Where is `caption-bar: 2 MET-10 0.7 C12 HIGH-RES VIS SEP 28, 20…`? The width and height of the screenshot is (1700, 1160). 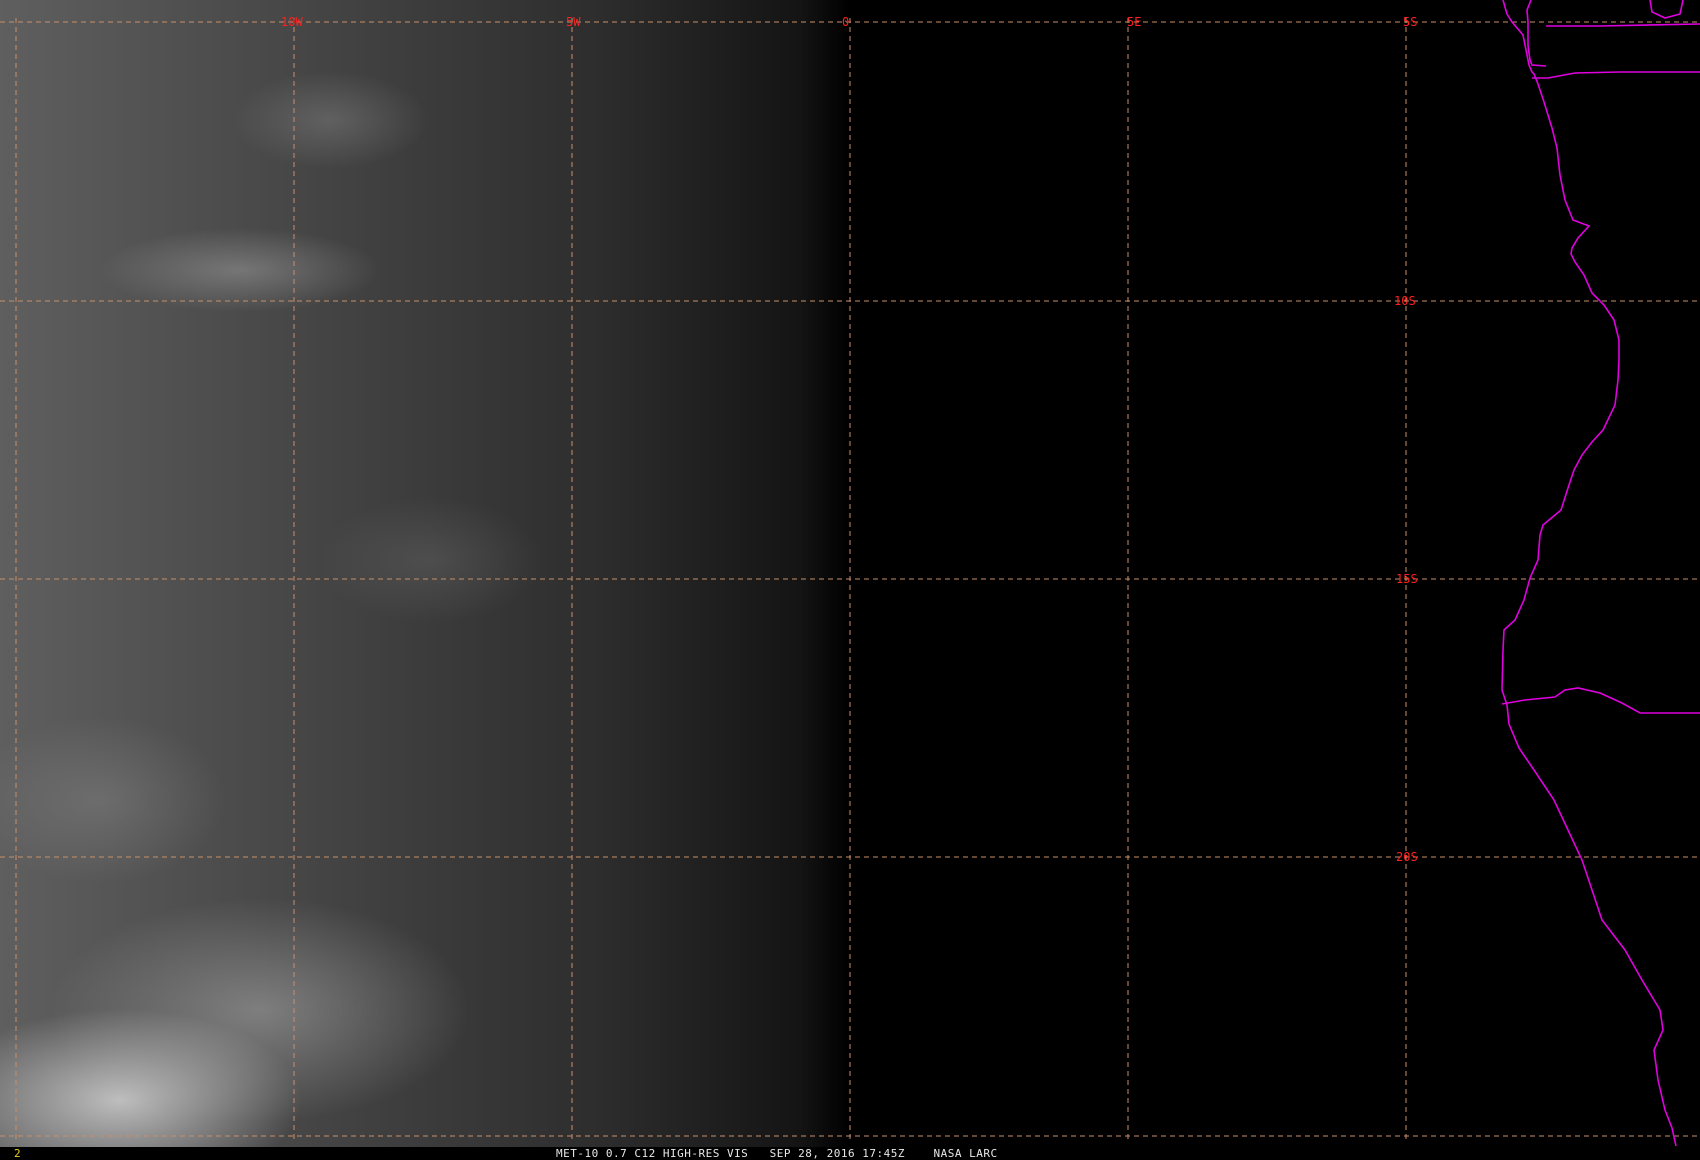 caption-bar: 2 MET-10 0.7 C12 HIGH-RES VIS SEP 28, 20… is located at coordinates (850, 1153).